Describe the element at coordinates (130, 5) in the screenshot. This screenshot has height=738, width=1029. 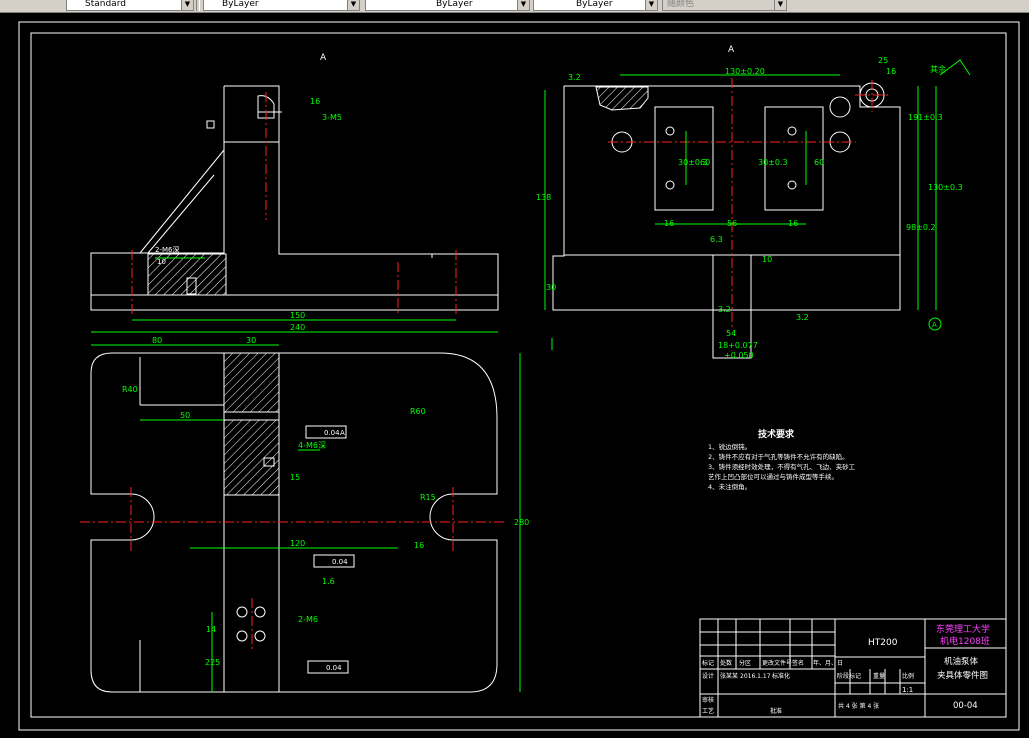
I see `text-style-dropdown: Standard ▼` at that location.